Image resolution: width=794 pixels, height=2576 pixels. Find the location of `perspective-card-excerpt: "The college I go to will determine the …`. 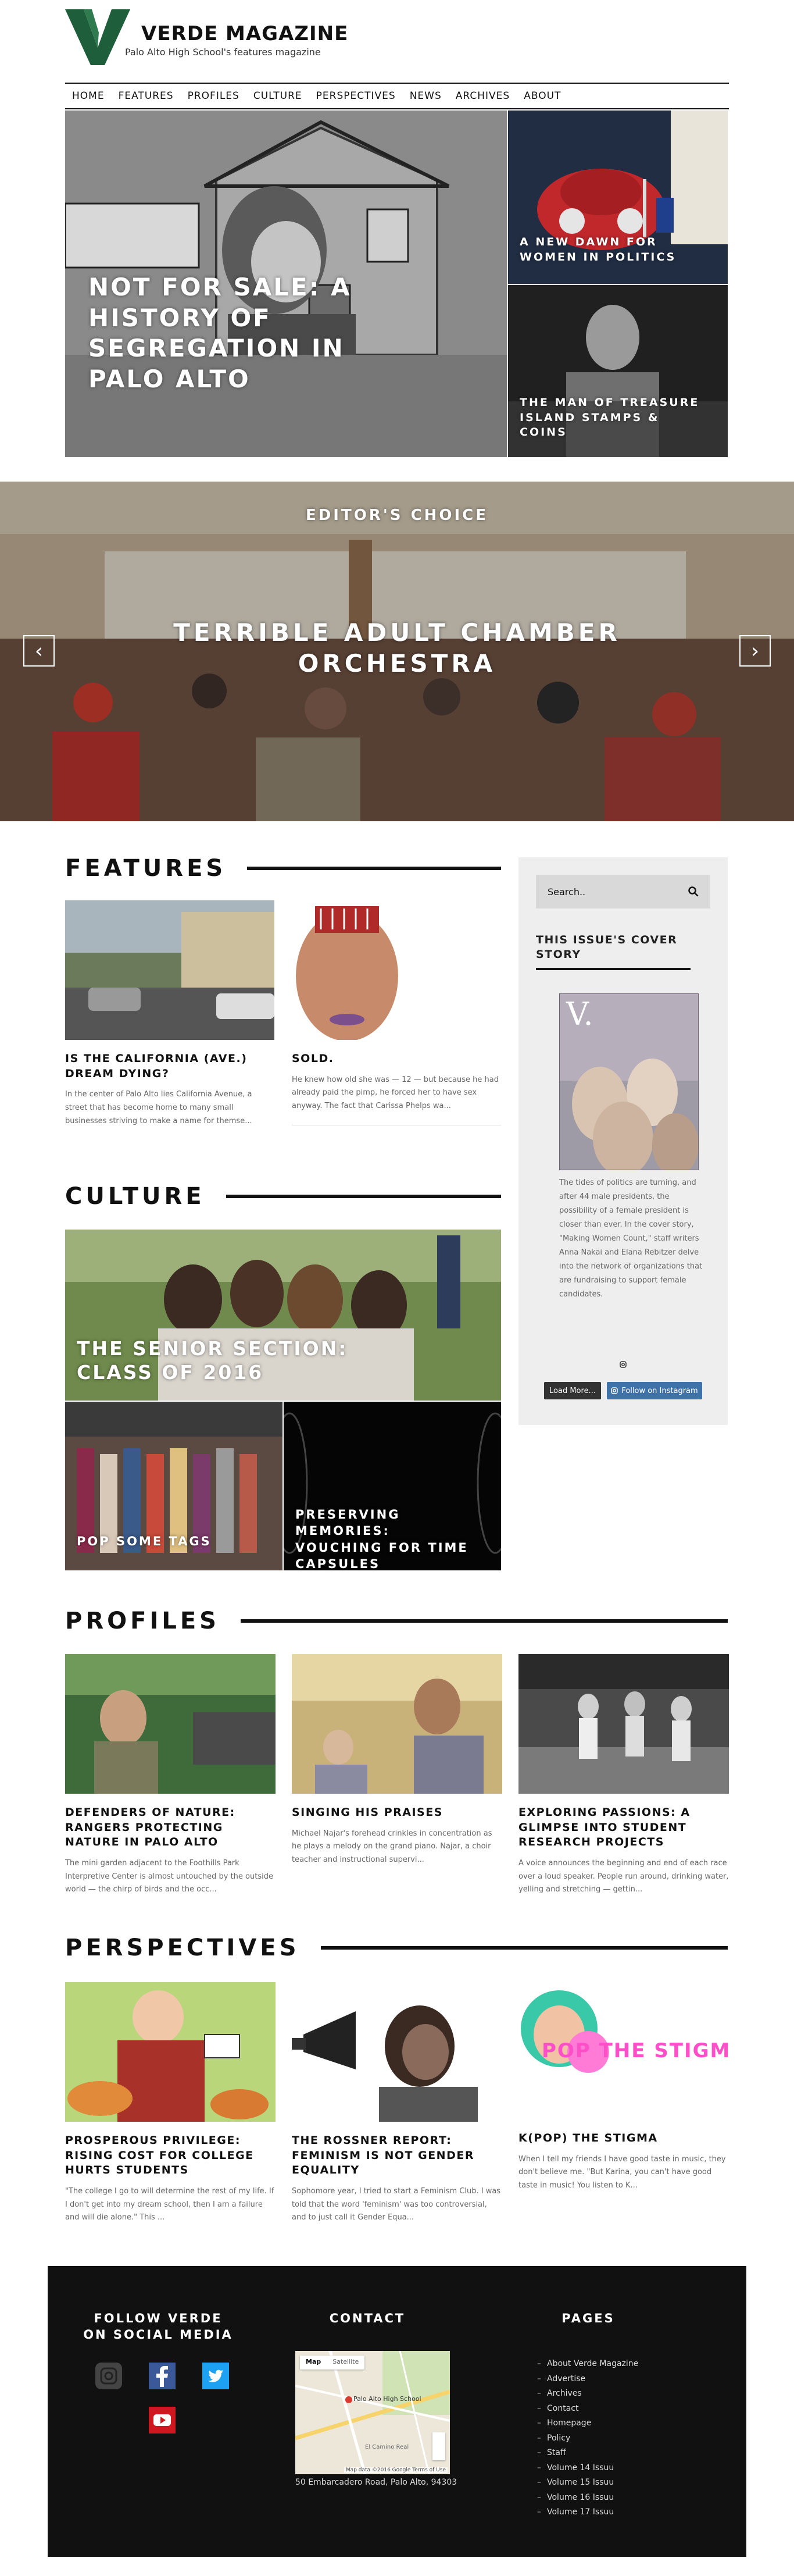

perspective-card-excerpt: "The college I go to will determine the … is located at coordinates (169, 2204).